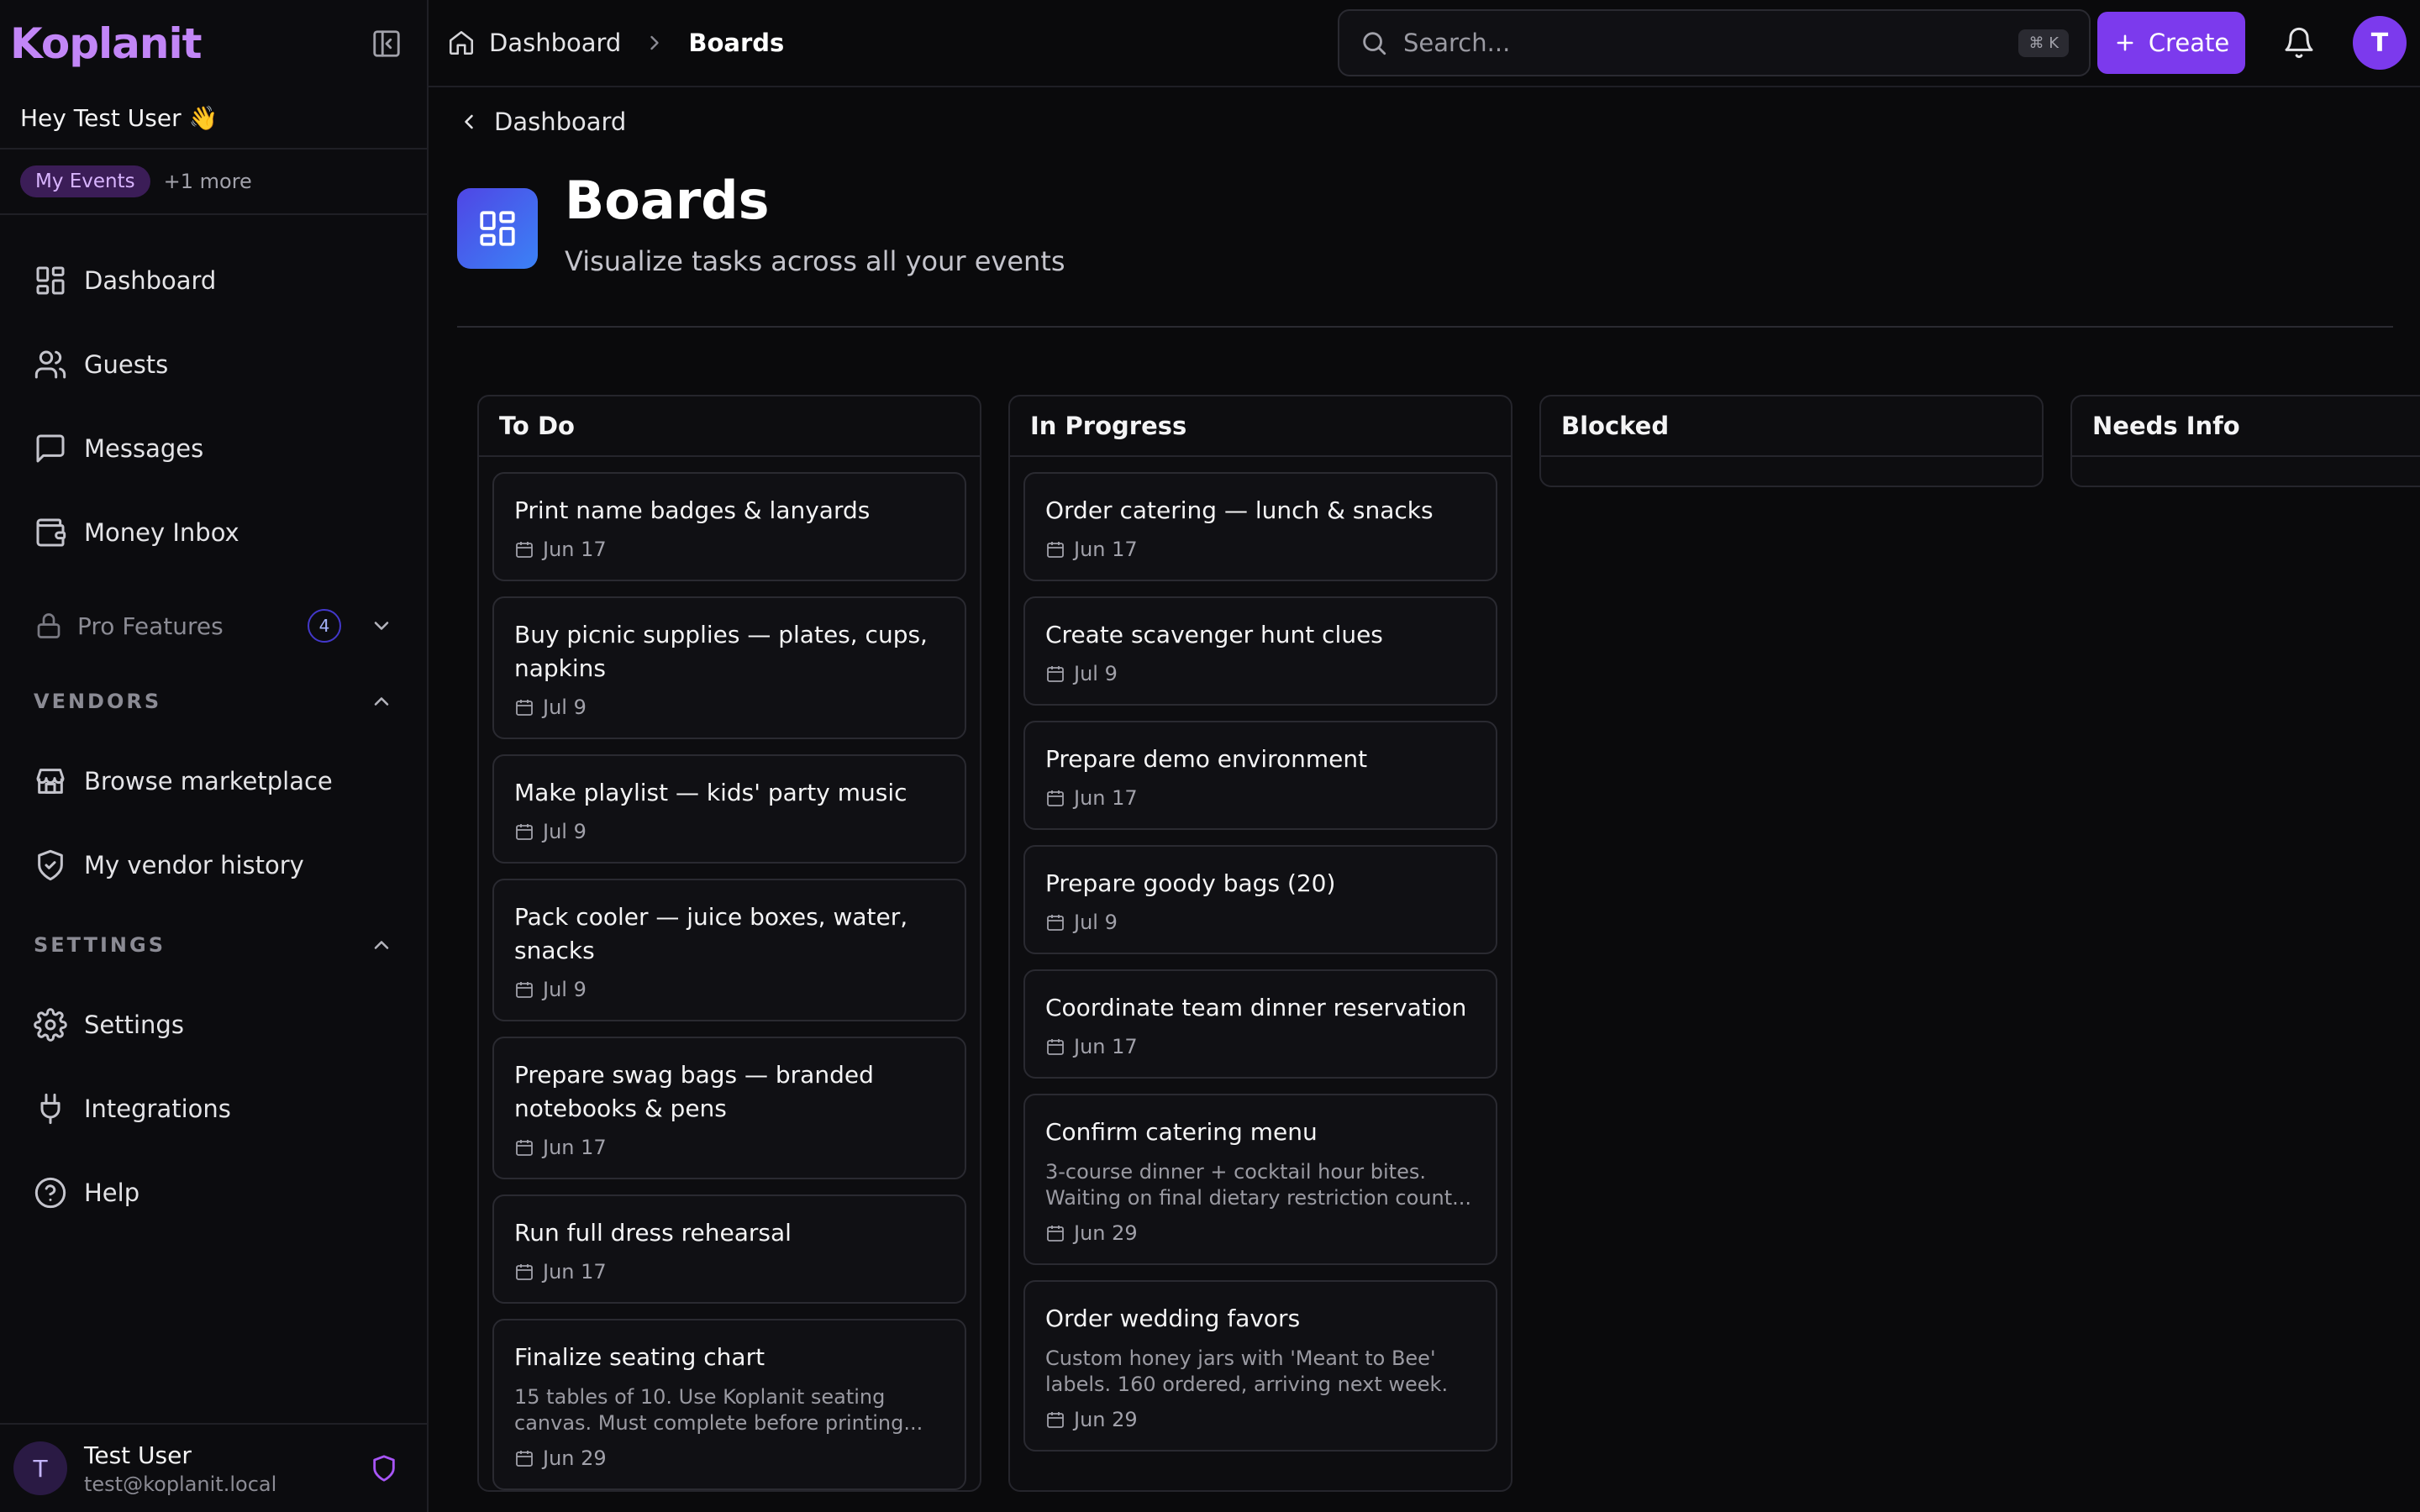 This screenshot has height=1512, width=2420. Describe the element at coordinates (214, 1467) in the screenshot. I see `user-profile: T Test User test@koplanit.local` at that location.